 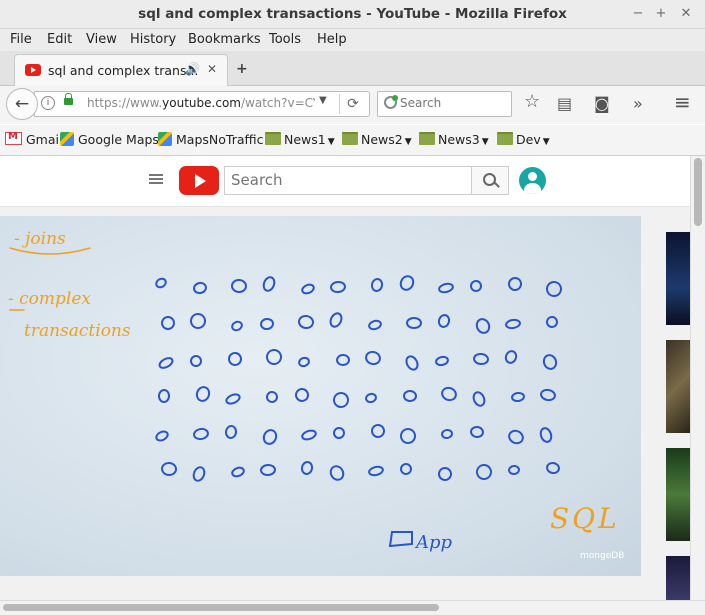 I want to click on horizontal-scrollbar, so click(x=352, y=607).